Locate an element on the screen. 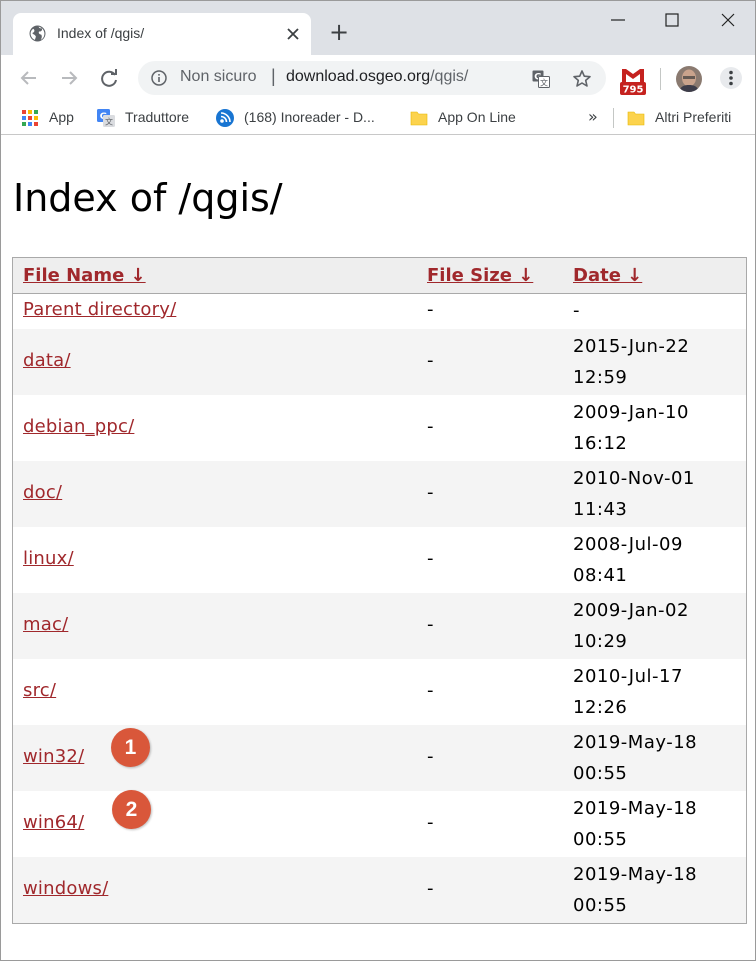 This screenshot has width=756, height=961. forward-arrow-icon is located at coordinates (69, 78).